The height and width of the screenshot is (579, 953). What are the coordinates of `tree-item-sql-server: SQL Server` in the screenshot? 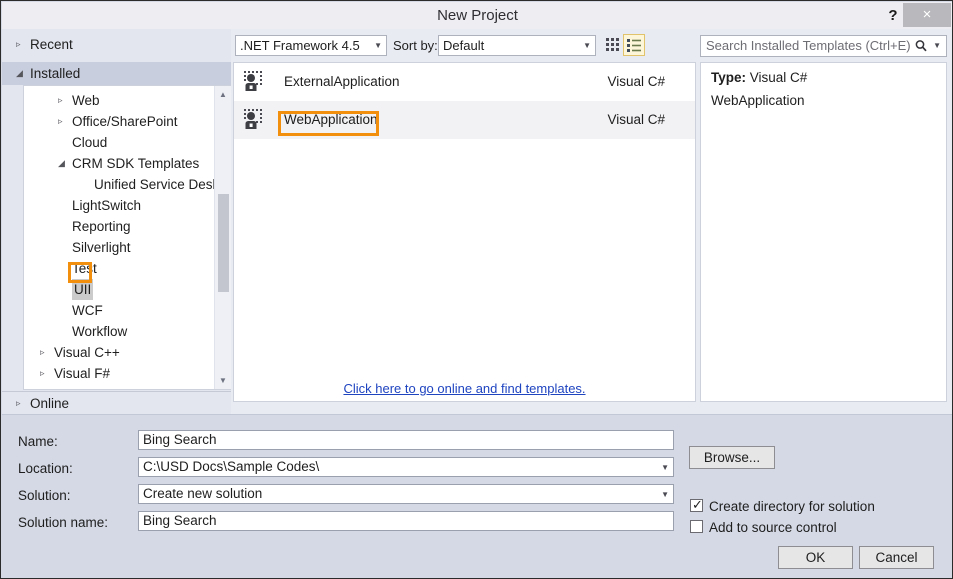 It's located at (116, 386).